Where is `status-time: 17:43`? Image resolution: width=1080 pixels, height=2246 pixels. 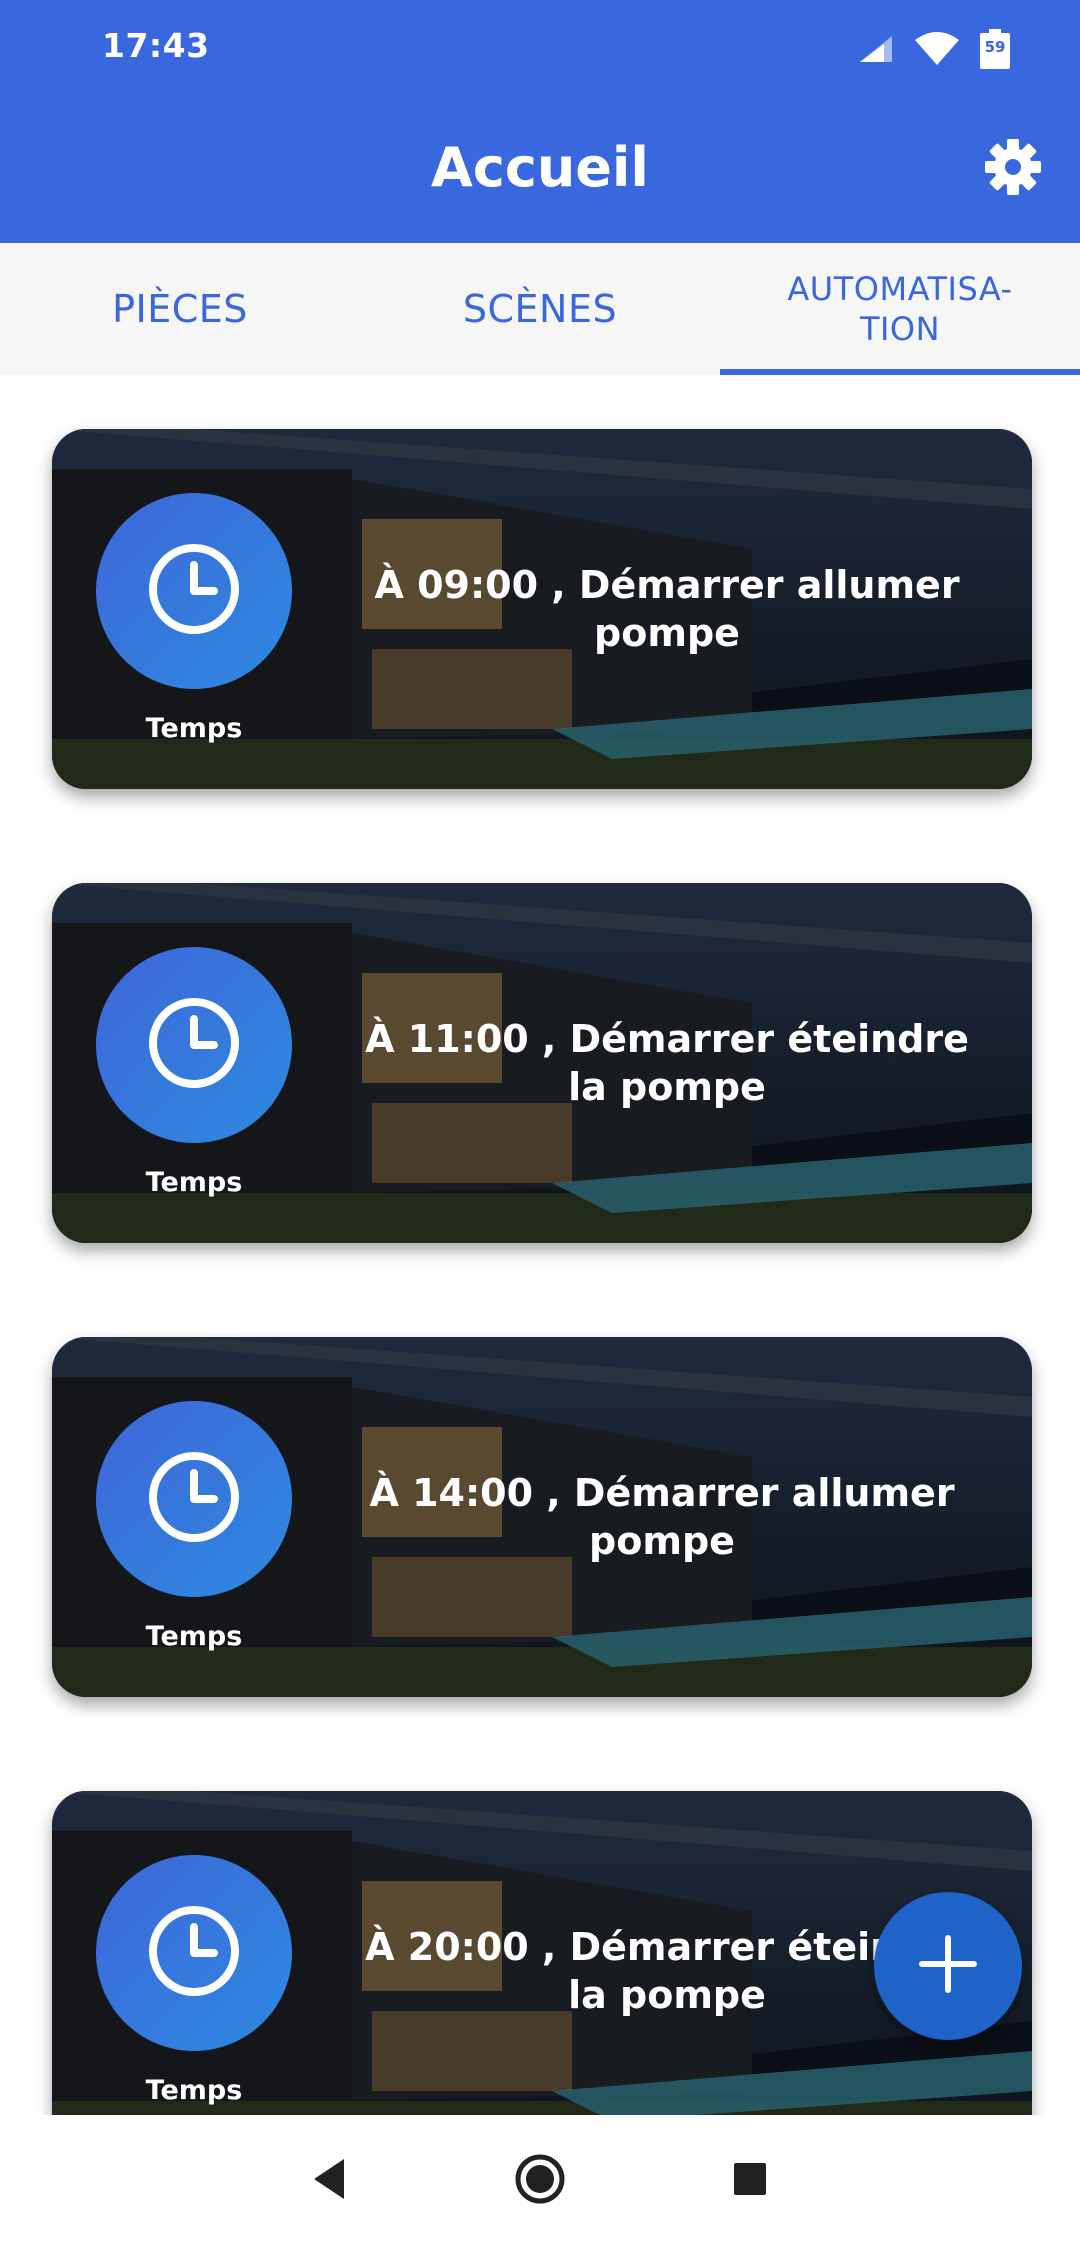 status-time: 17:43 is located at coordinates (156, 45).